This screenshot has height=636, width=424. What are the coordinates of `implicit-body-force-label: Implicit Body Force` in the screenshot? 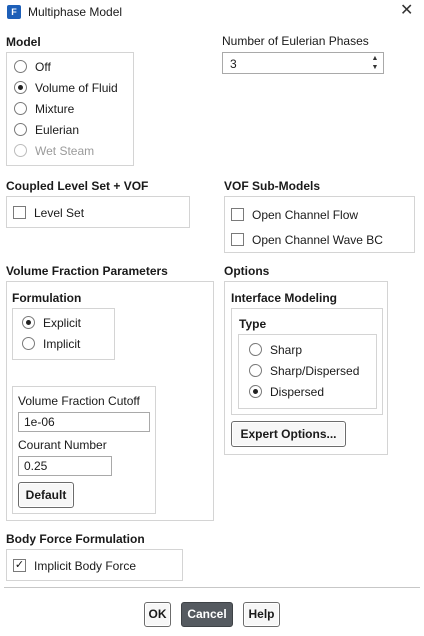 It's located at (85, 565).